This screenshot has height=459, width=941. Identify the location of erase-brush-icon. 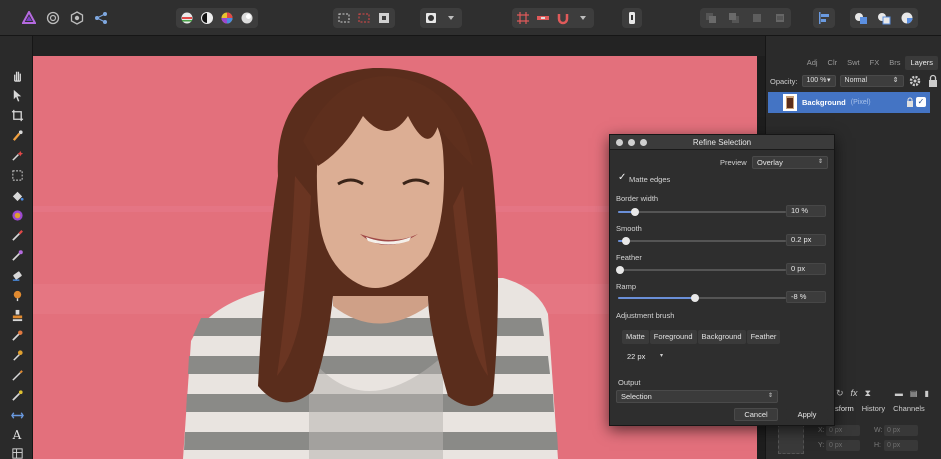
(17, 275).